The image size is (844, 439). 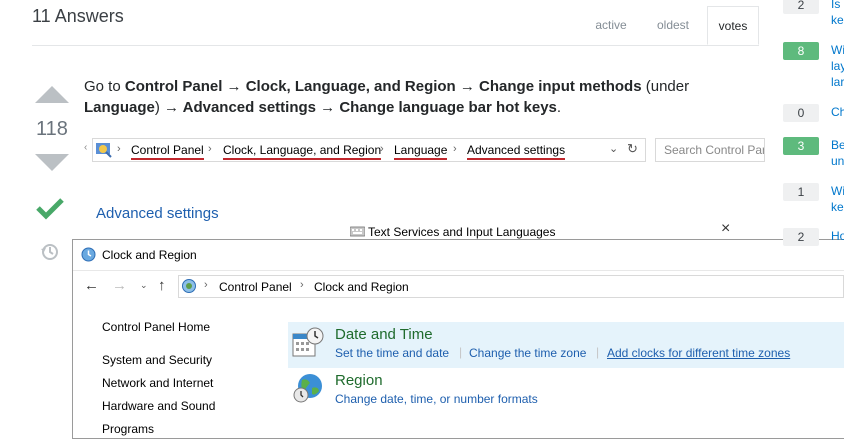 What do you see at coordinates (157, 383) in the screenshot?
I see `sidebar-item-network-internet: Network and Internet` at bounding box center [157, 383].